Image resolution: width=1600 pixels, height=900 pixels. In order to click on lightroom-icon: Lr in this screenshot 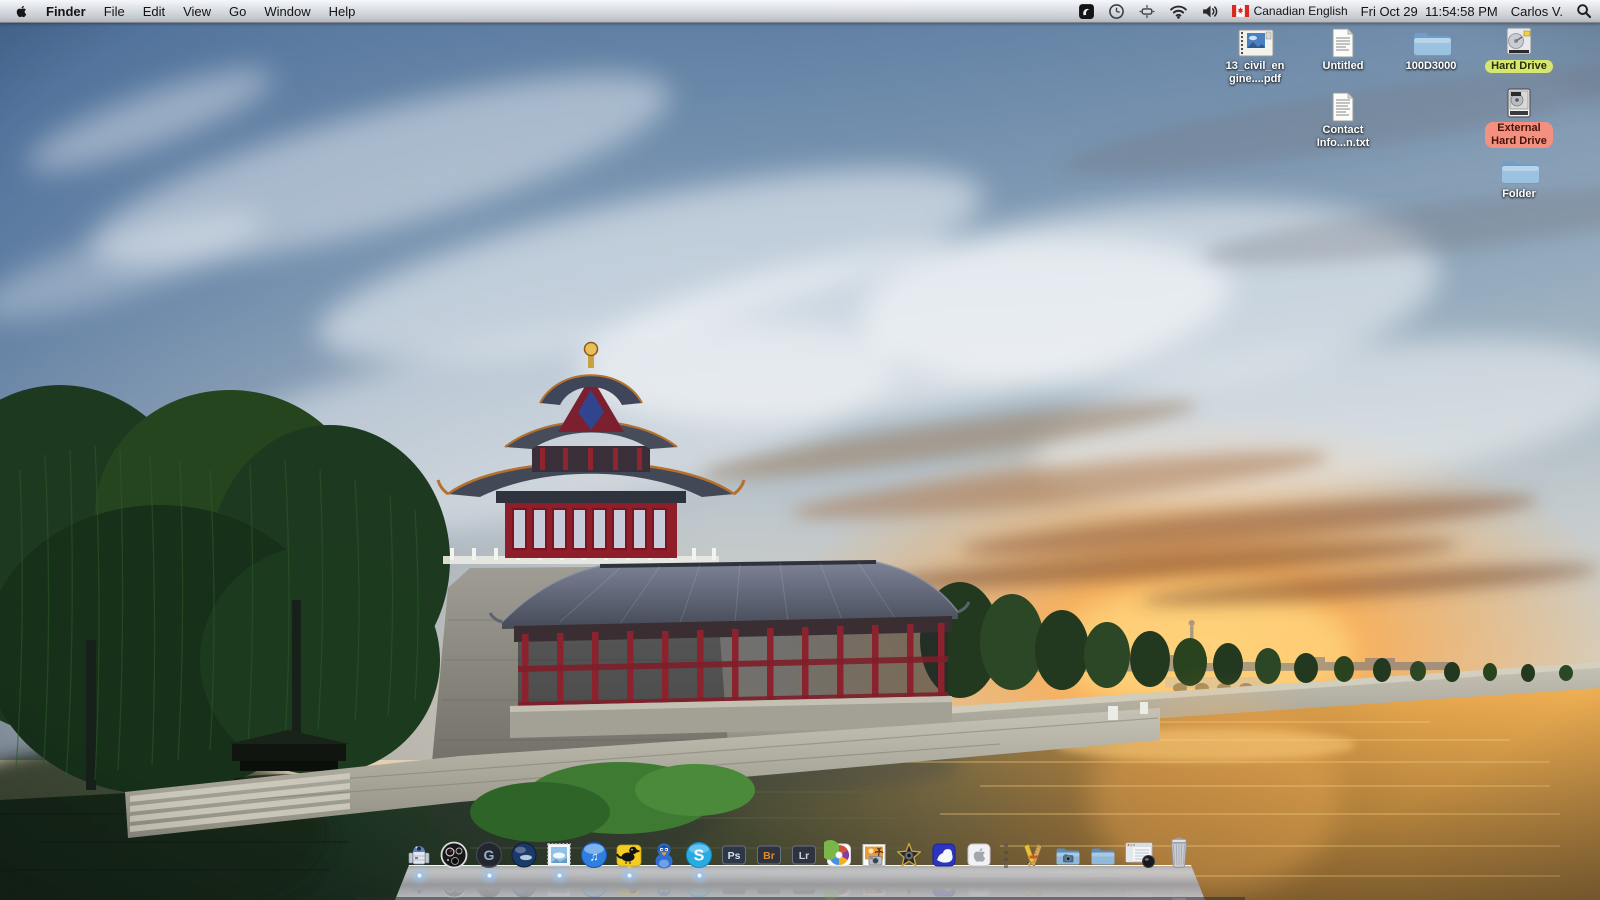, I will do `click(804, 855)`.